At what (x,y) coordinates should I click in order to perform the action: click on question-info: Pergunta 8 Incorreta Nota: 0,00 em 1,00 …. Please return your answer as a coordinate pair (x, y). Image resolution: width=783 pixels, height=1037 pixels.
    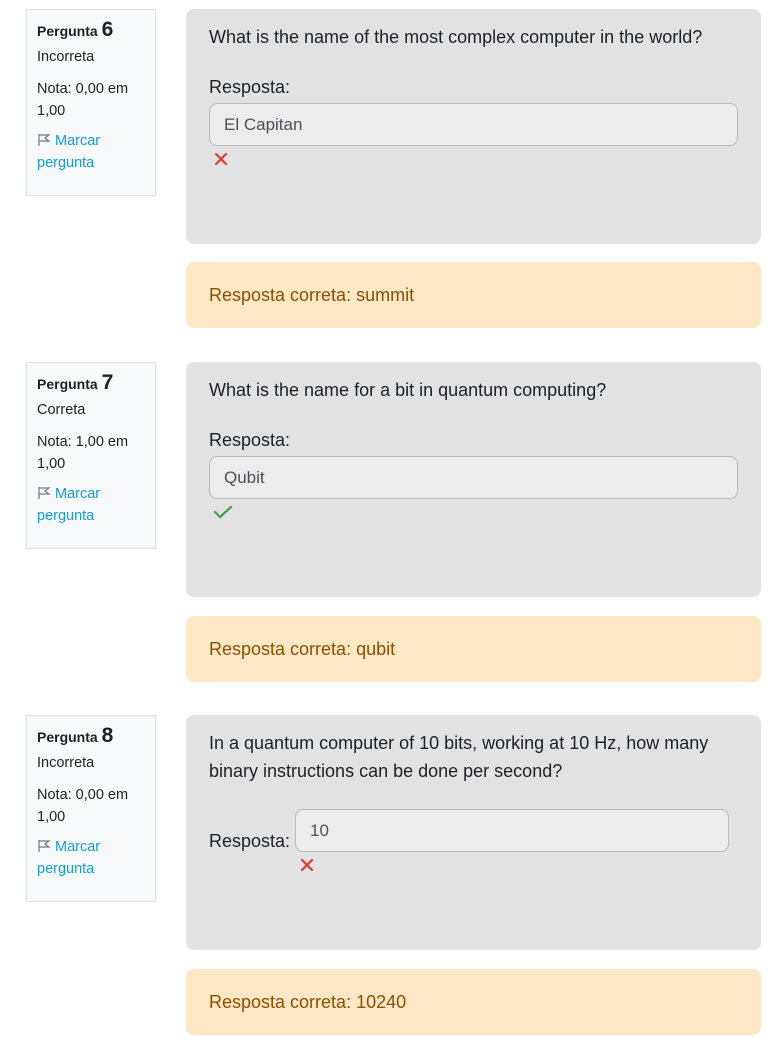
    Looking at the image, I should click on (91, 808).